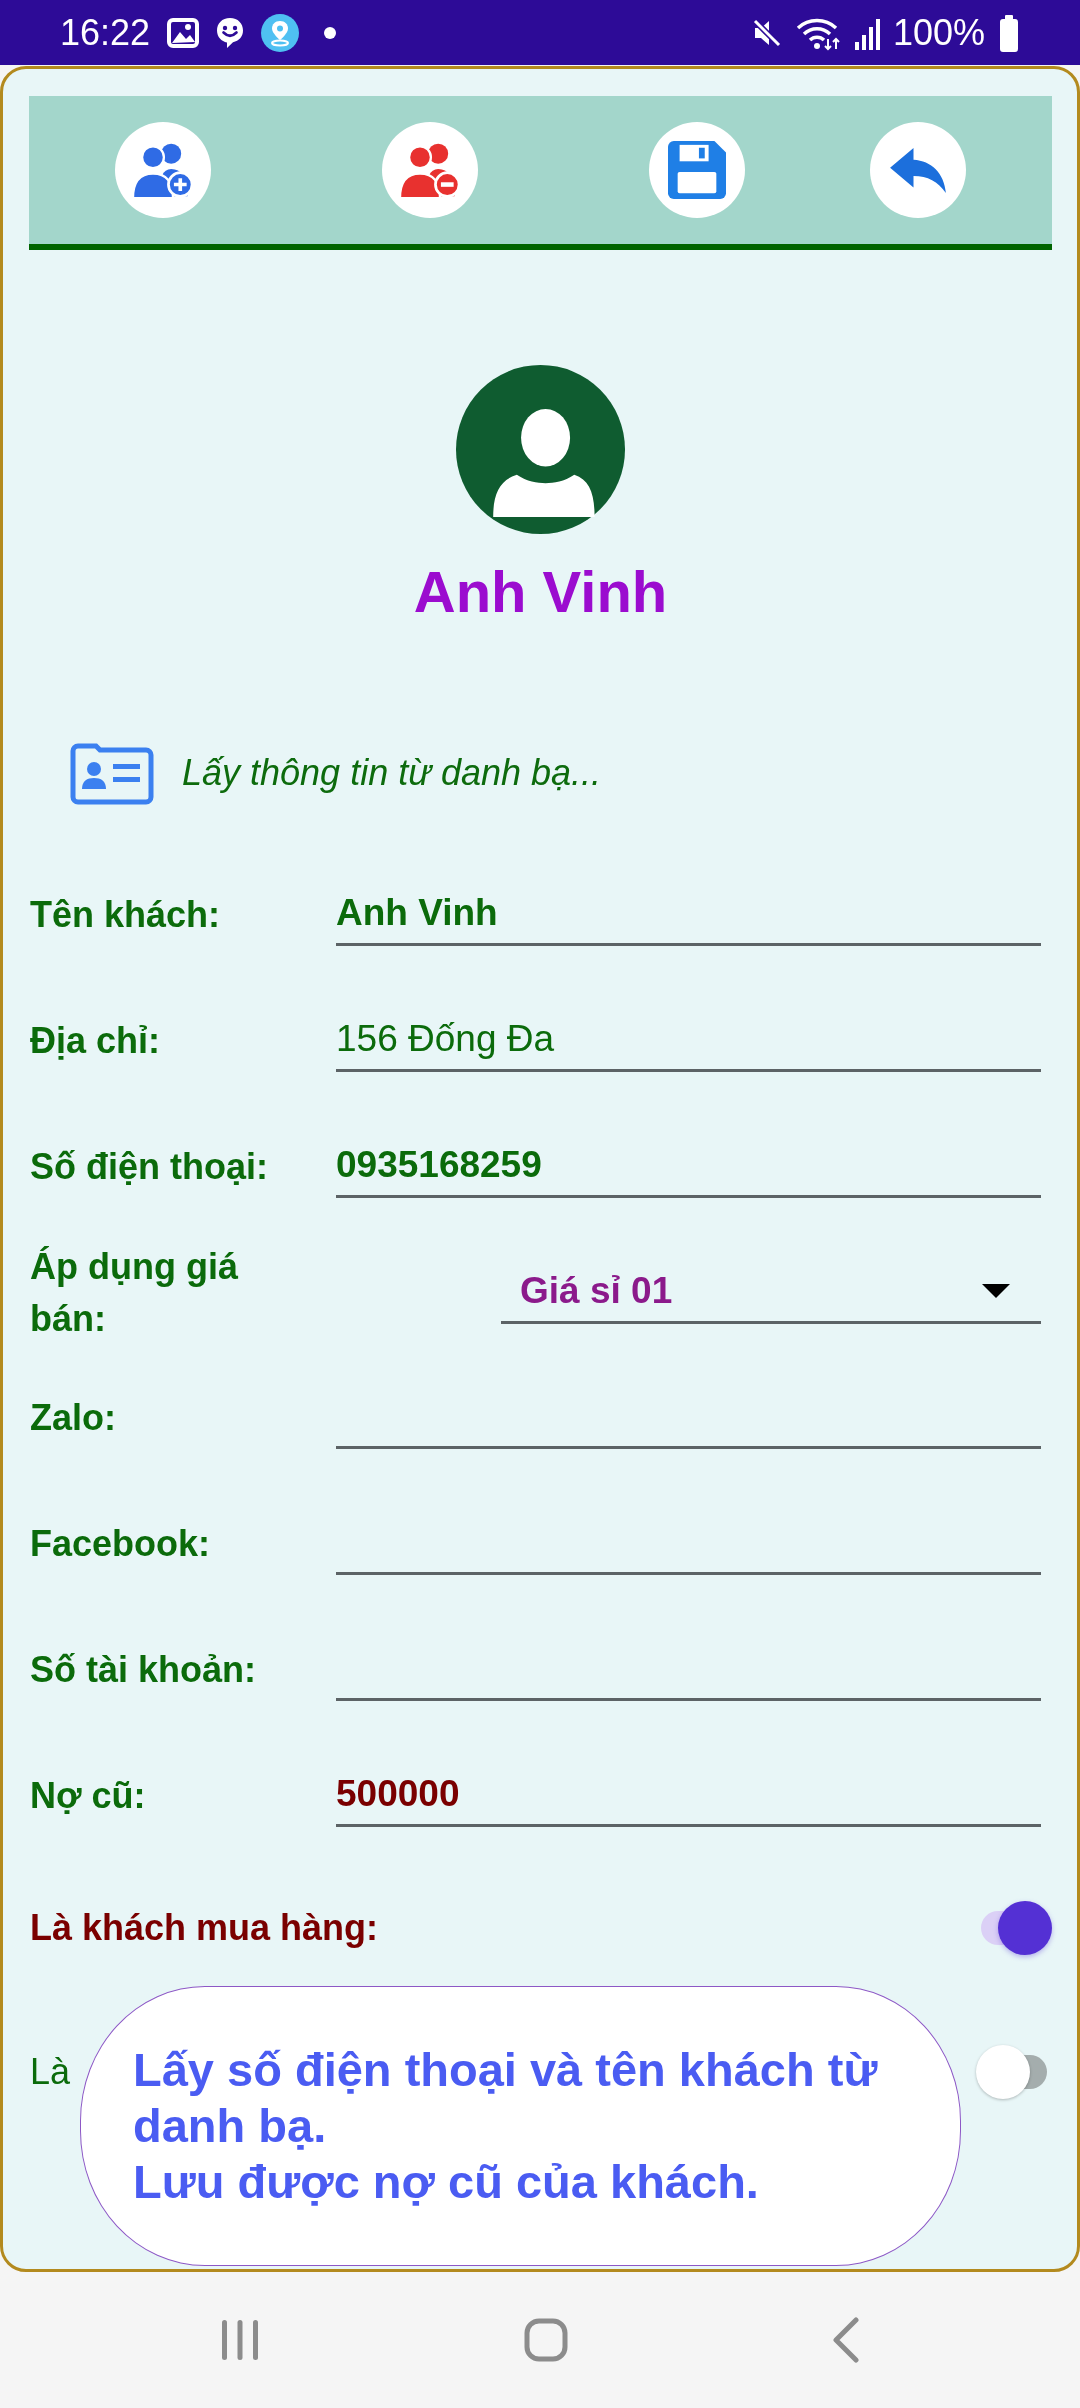 Image resolution: width=1080 pixels, height=2408 pixels. What do you see at coordinates (546, 2340) in the screenshot?
I see `home-icon` at bounding box center [546, 2340].